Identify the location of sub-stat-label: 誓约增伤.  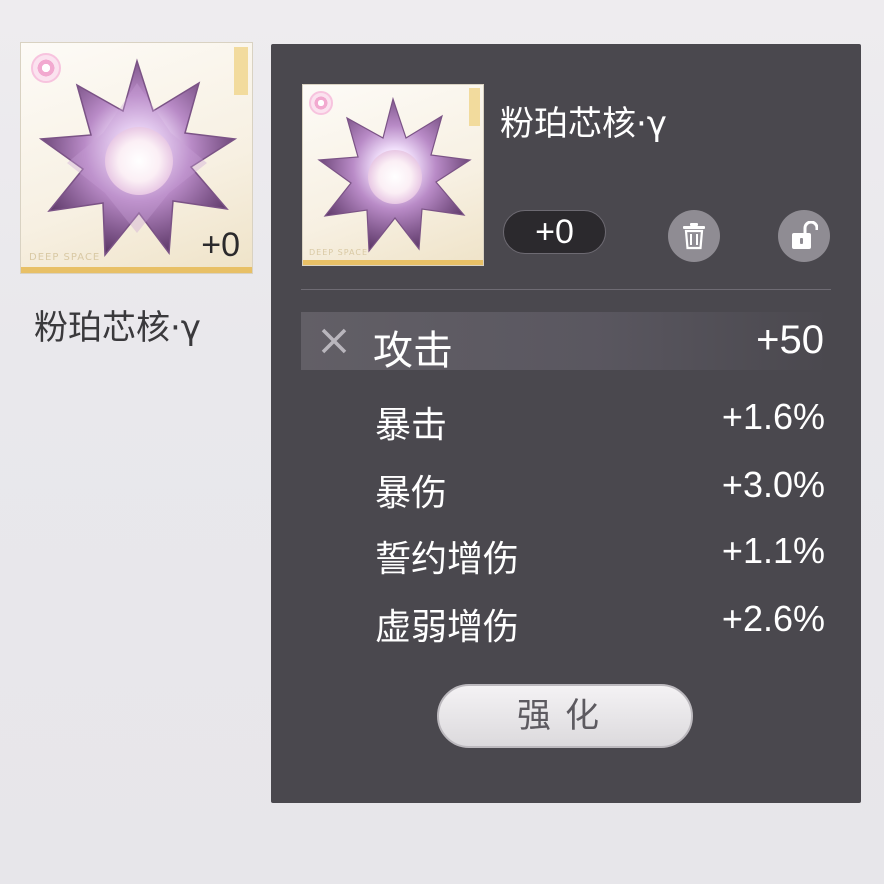
(447, 559).